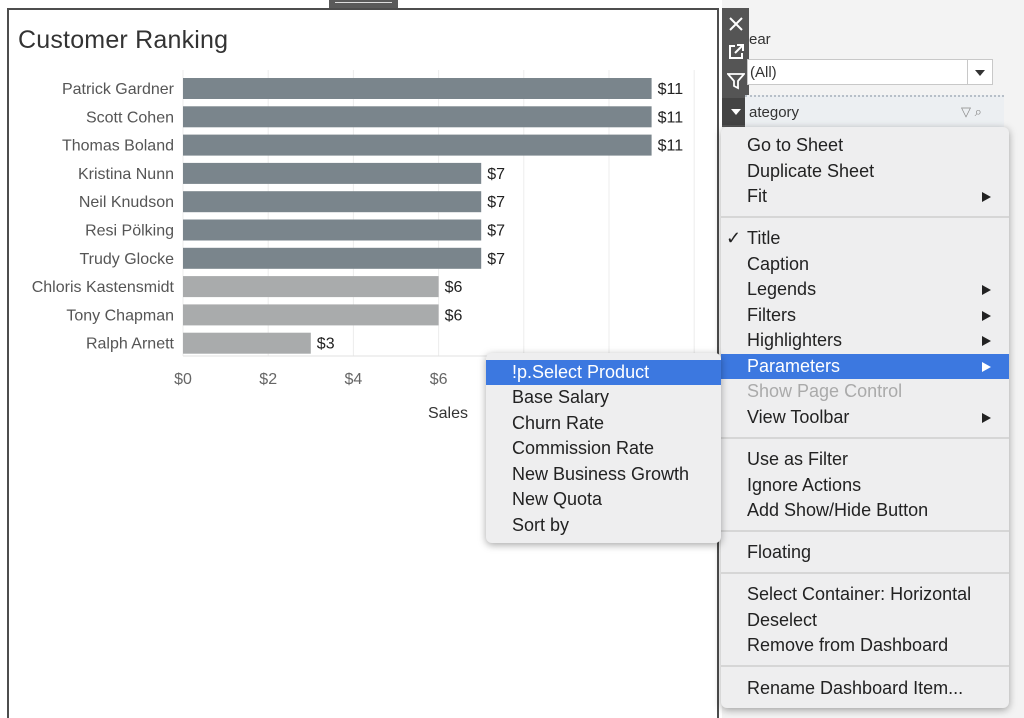 Image resolution: width=1024 pixels, height=718 pixels. I want to click on category-label: Thomas Boland, so click(118, 146).